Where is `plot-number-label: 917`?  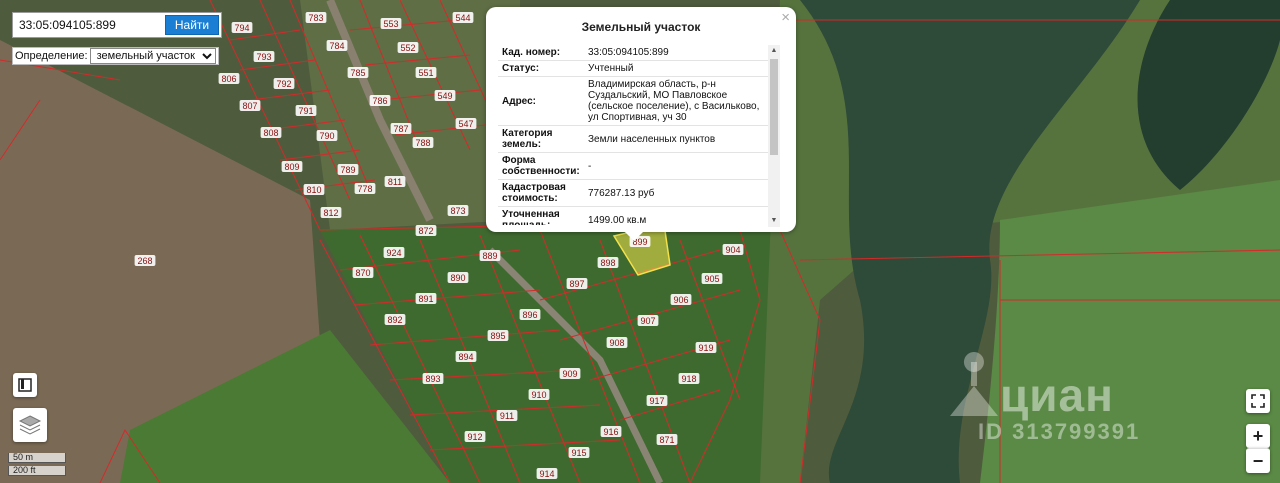
plot-number-label: 917 is located at coordinates (656, 401).